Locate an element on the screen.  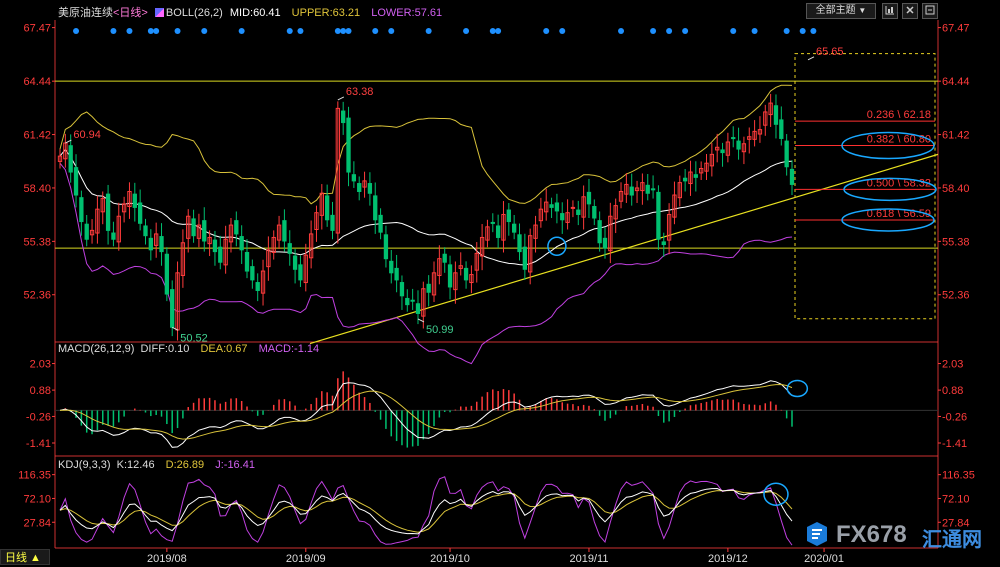
period-tab: 日线 ▲ is located at coordinates (25, 557).